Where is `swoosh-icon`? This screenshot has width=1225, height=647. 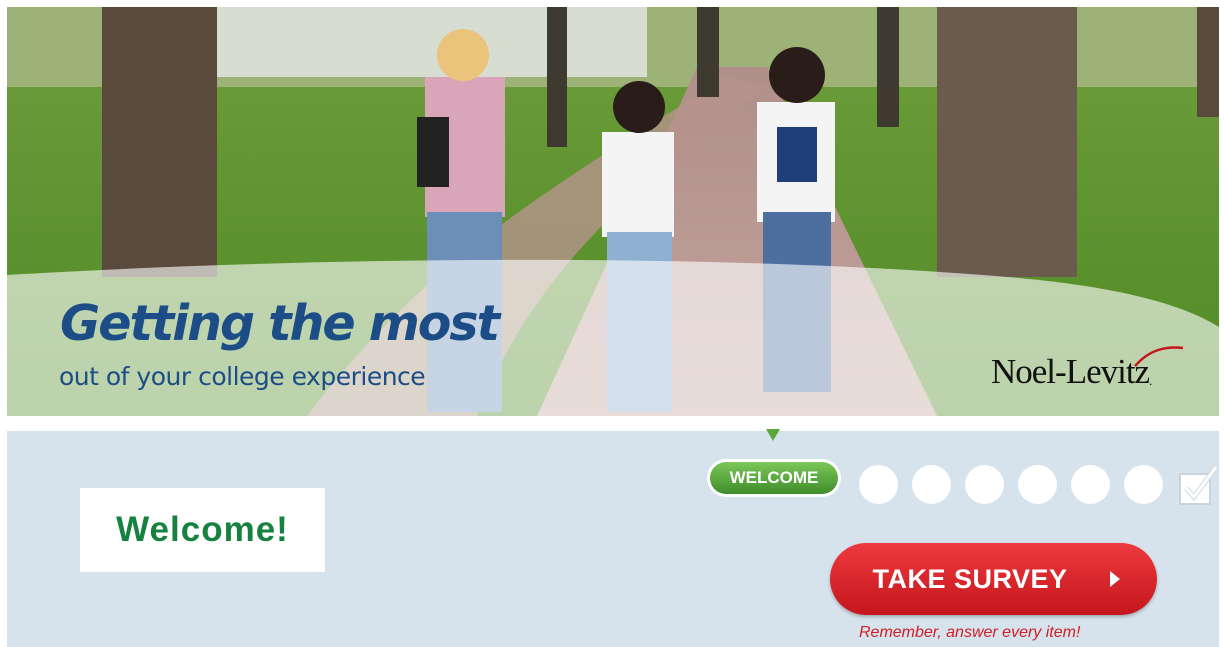
swoosh-icon is located at coordinates (1159, 356).